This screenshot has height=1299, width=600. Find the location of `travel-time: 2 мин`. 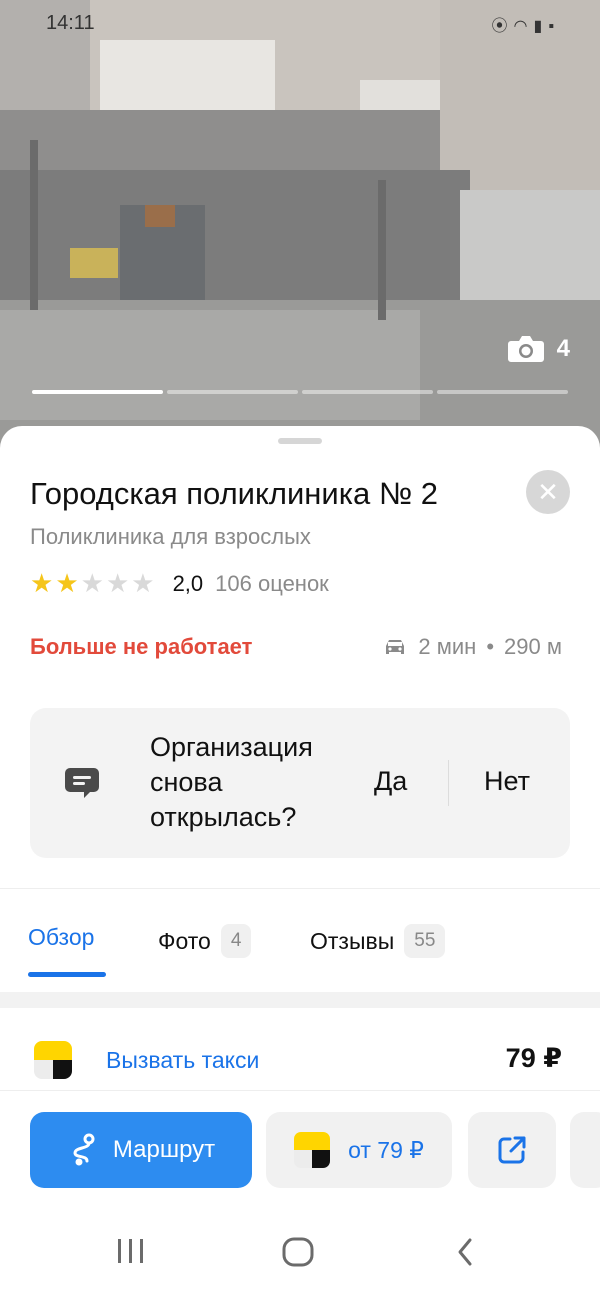

travel-time: 2 мин is located at coordinates (447, 646).